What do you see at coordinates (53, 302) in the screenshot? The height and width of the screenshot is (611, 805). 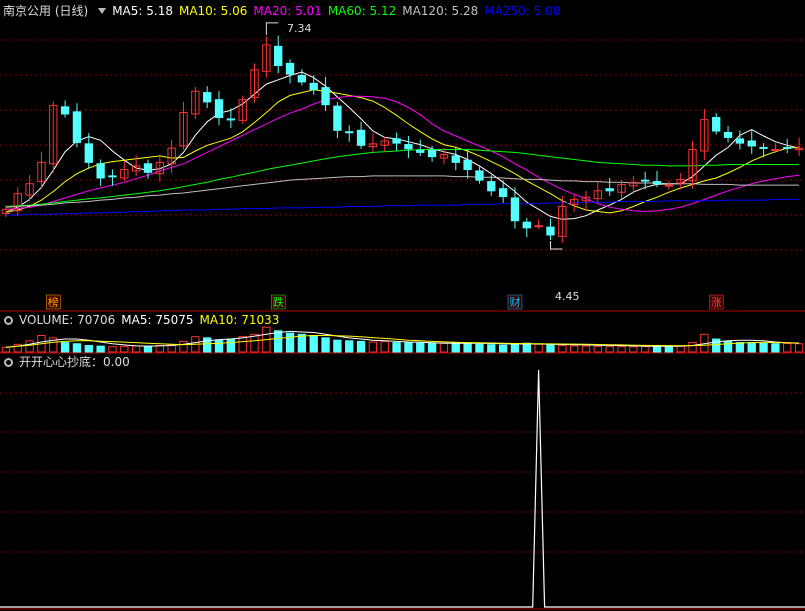 I see `event-tag-label: 榜` at bounding box center [53, 302].